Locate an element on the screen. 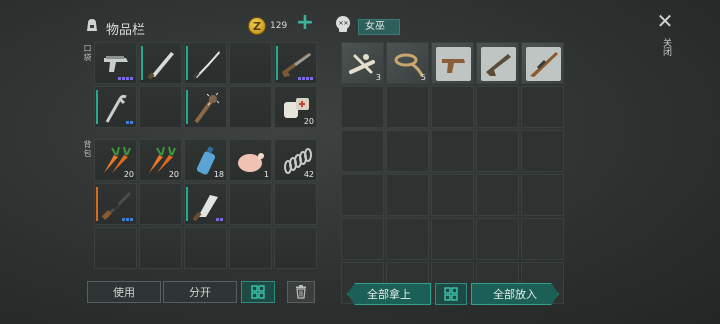 The width and height of the screenshot is (720, 324). backpack-grid: 20 20 18 1 42 is located at coordinates (205, 204).